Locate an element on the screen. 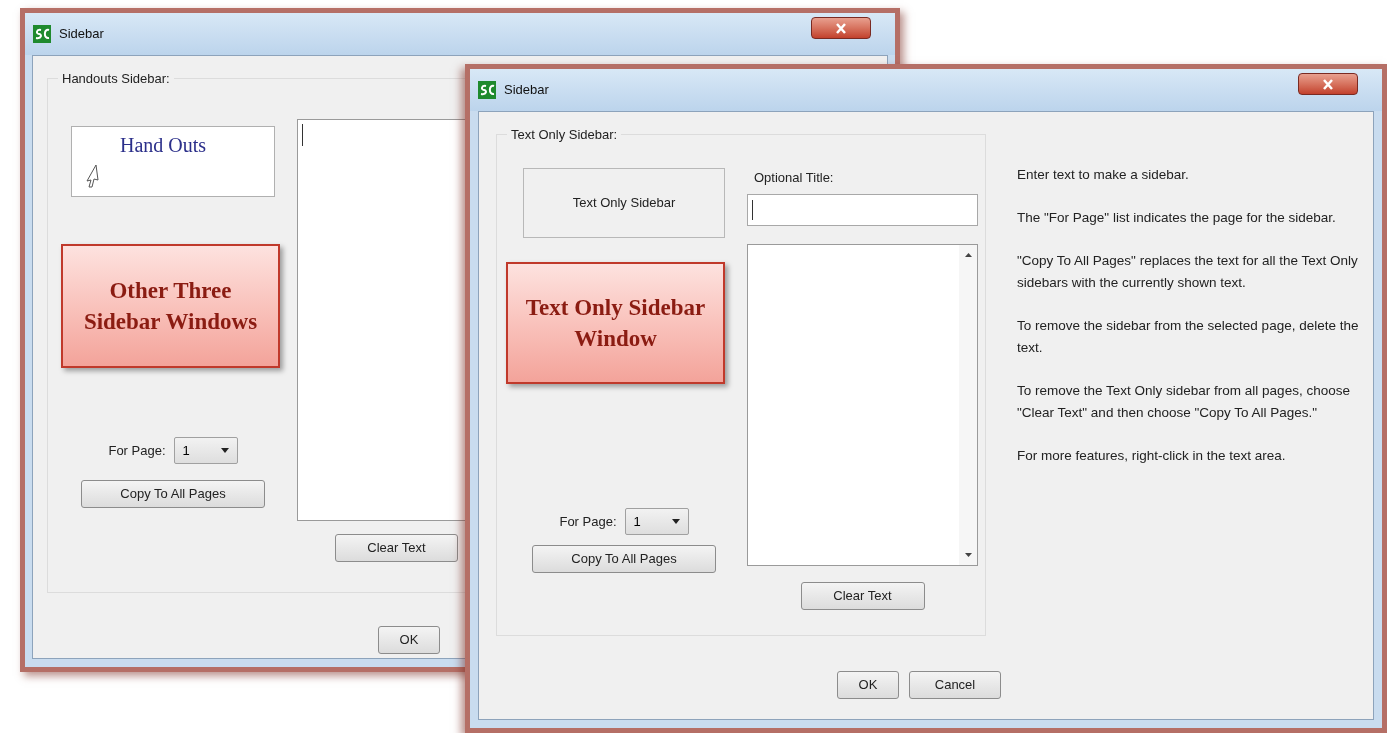 The image size is (1387, 733). help-paragraph: The "For Page" list indicates the page for the sidebar. is located at coordinates (1177, 218).